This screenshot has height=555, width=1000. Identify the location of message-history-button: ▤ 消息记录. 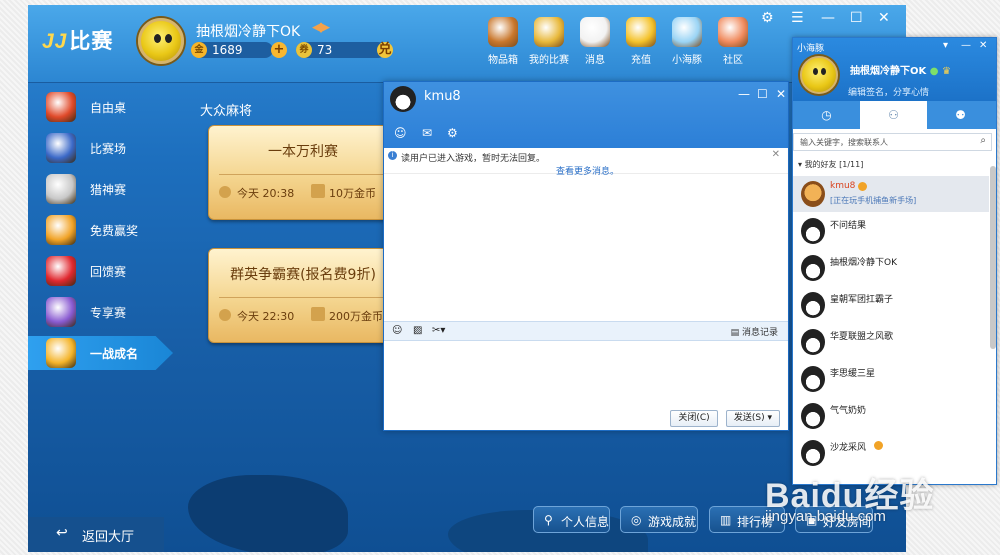
(754, 331).